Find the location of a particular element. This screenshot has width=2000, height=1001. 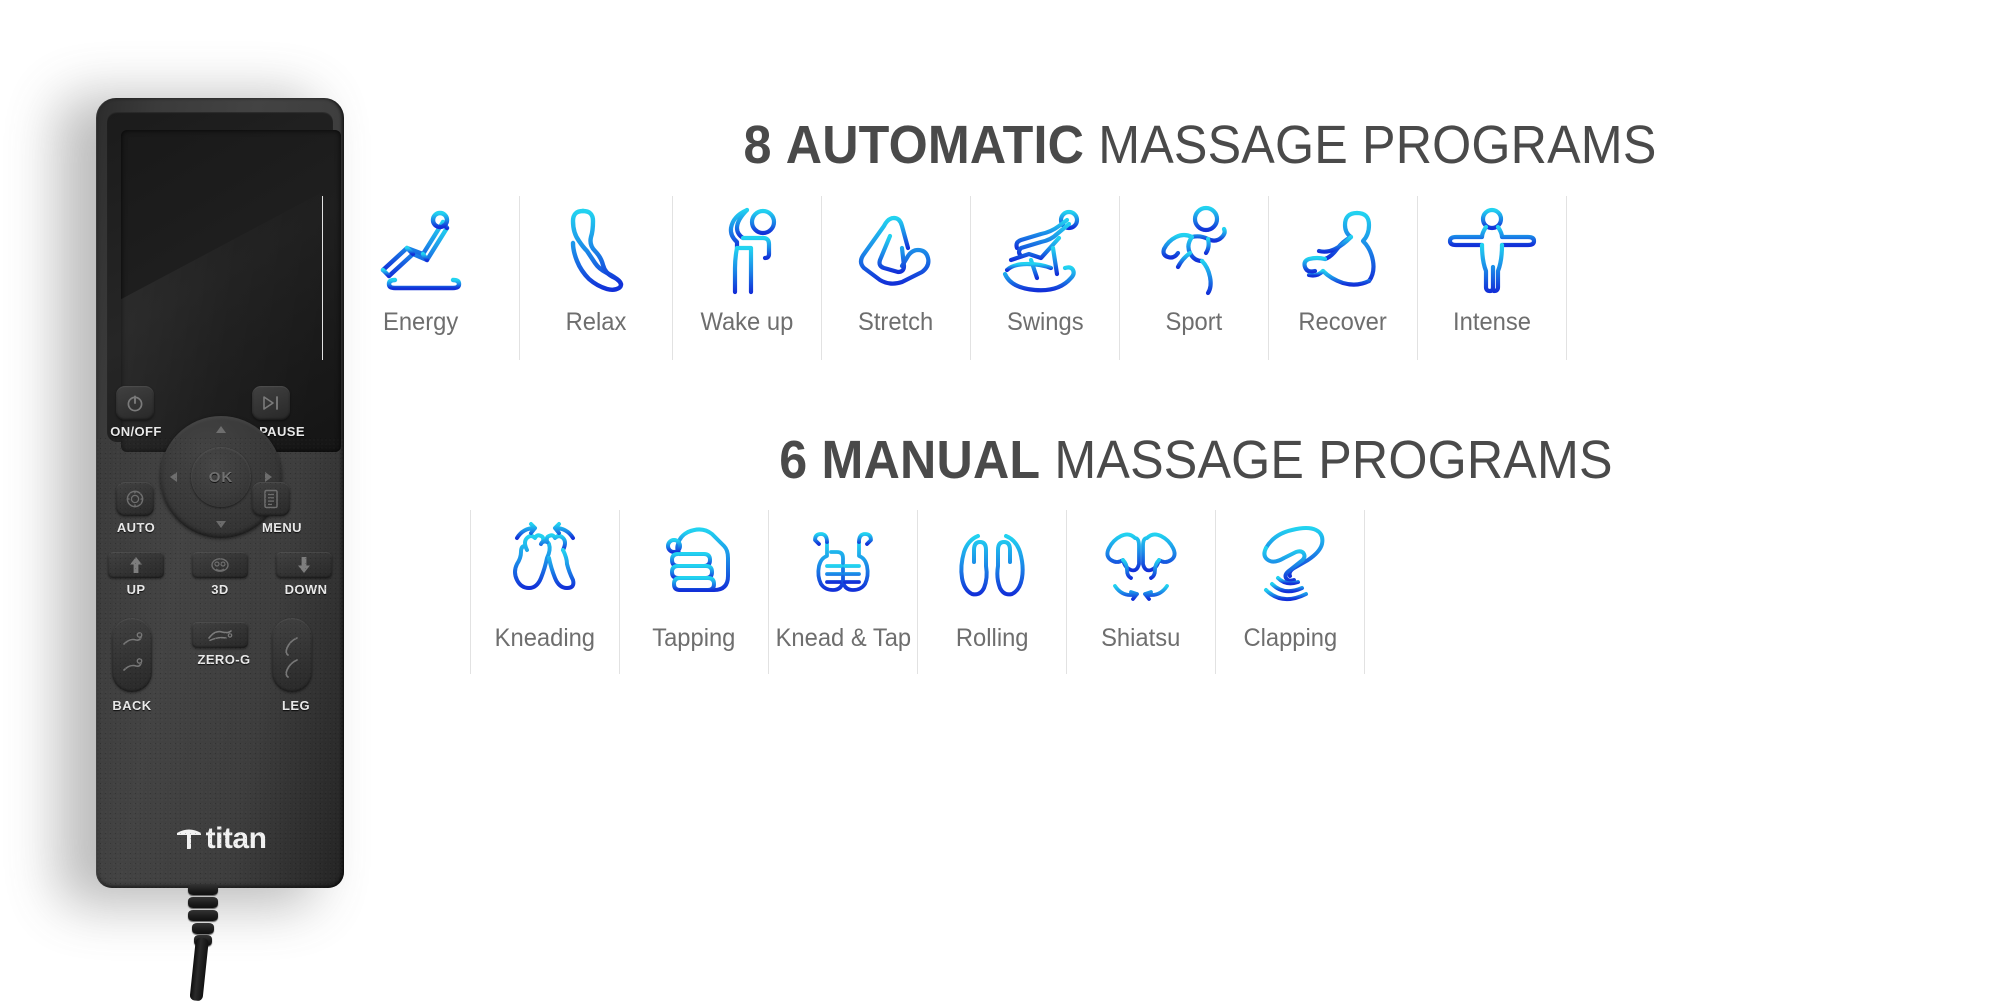

three-d-button is located at coordinates (220, 565).